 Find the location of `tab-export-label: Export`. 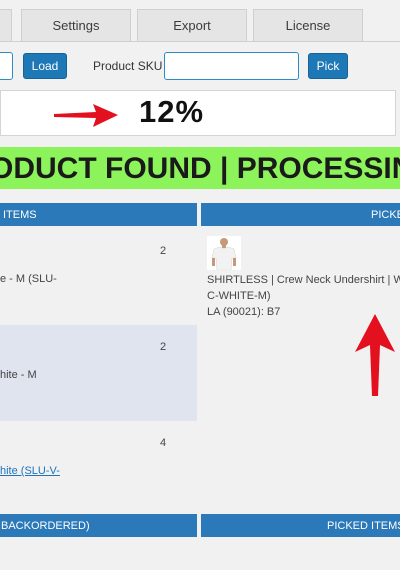

tab-export-label: Export is located at coordinates (192, 25).